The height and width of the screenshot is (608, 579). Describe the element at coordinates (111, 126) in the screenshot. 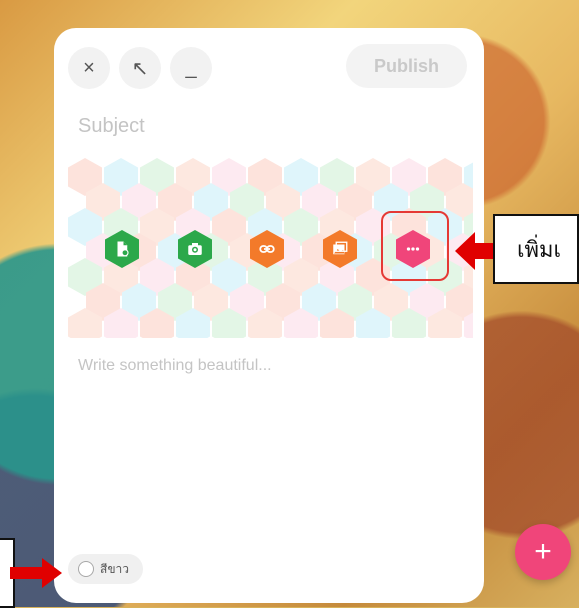

I see `subject-input: Subject` at that location.